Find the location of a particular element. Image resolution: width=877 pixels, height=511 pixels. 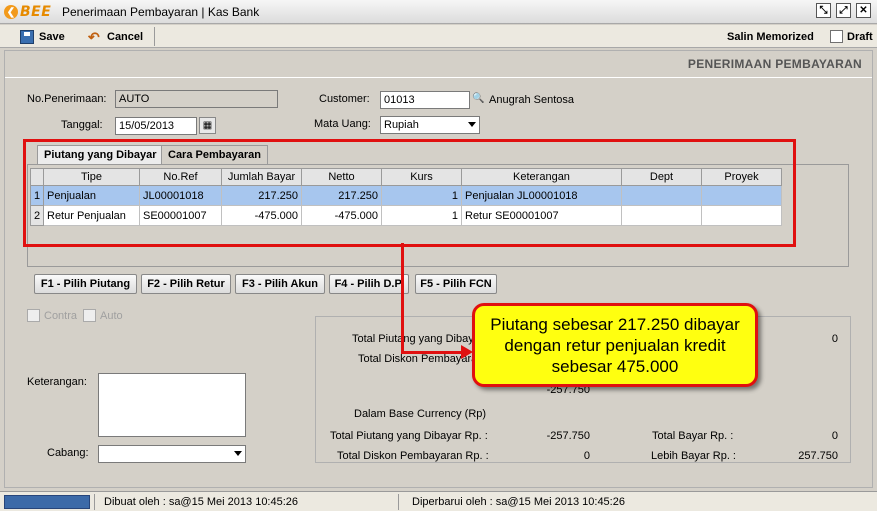

contra-checkbox is located at coordinates (33, 315).